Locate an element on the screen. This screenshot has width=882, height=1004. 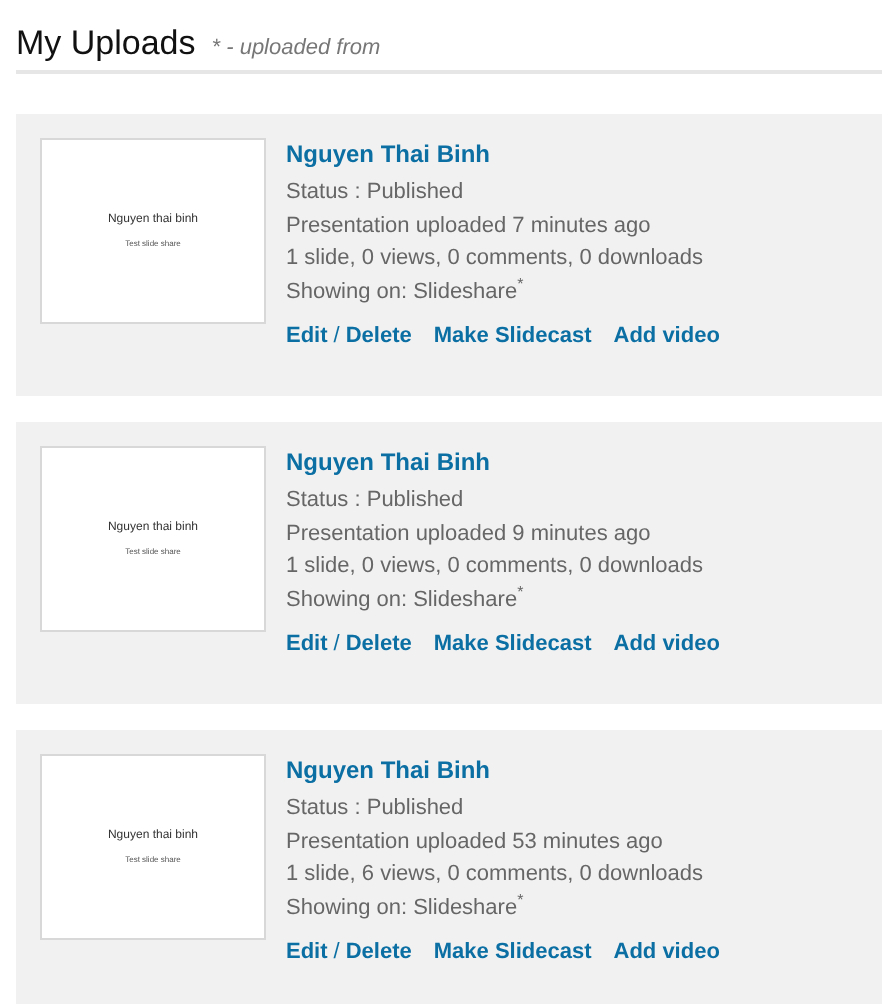
upload-time-text: Presentation uploaded 53 minutes ago is located at coordinates (474, 842).